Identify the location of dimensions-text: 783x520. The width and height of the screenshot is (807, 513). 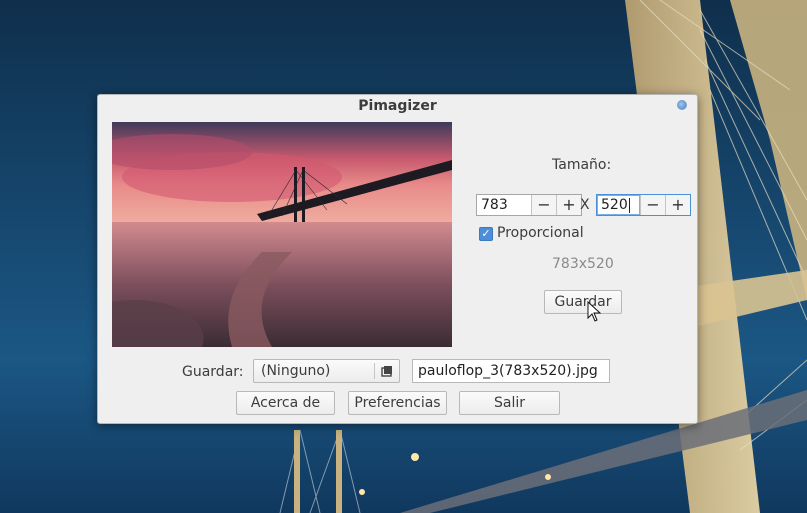
(583, 264).